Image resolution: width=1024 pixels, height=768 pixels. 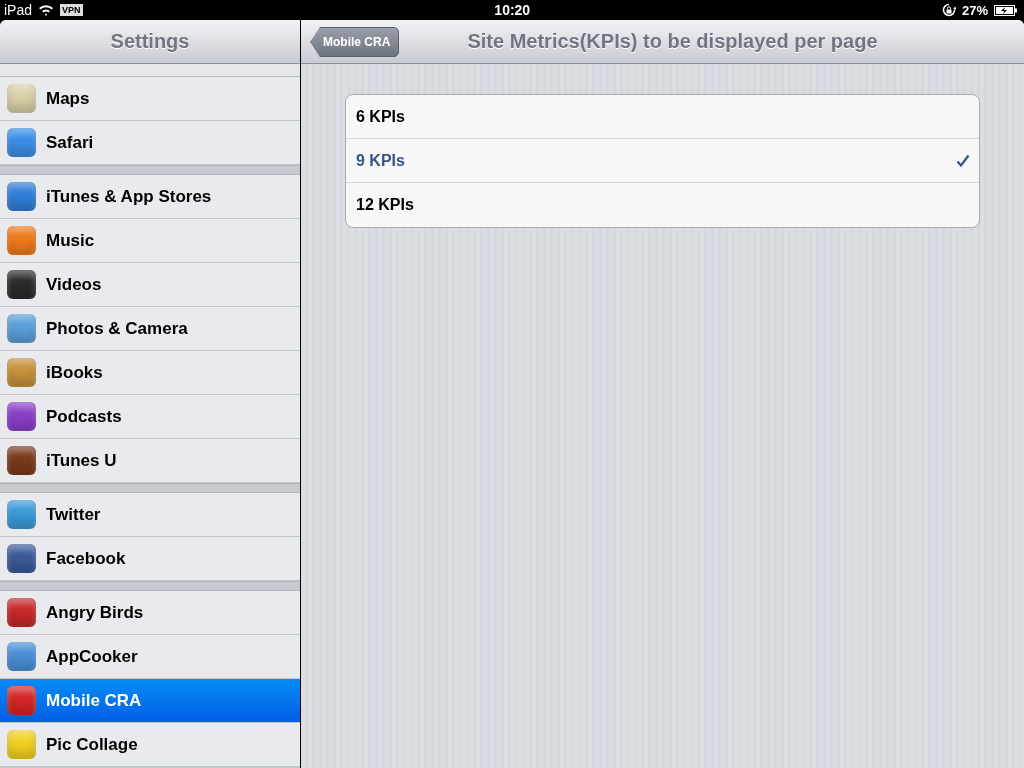 I want to click on settings-item: Maps, so click(x=150, y=99).